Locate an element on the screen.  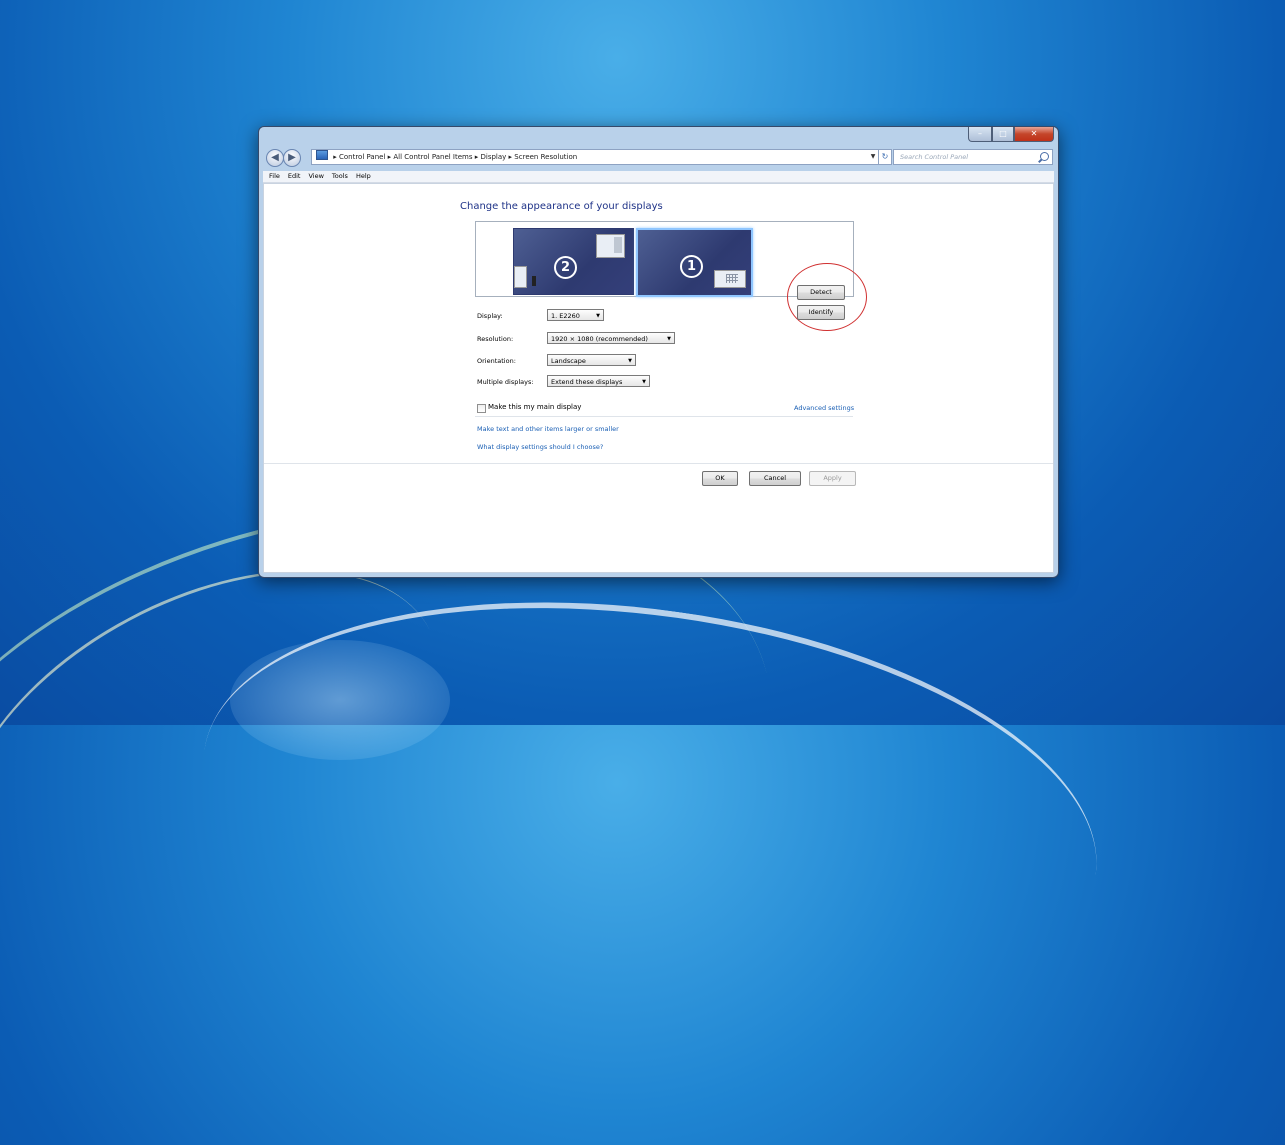
multiple-displays-select: Extend these displays ▼ is located at coordinates (598, 381).